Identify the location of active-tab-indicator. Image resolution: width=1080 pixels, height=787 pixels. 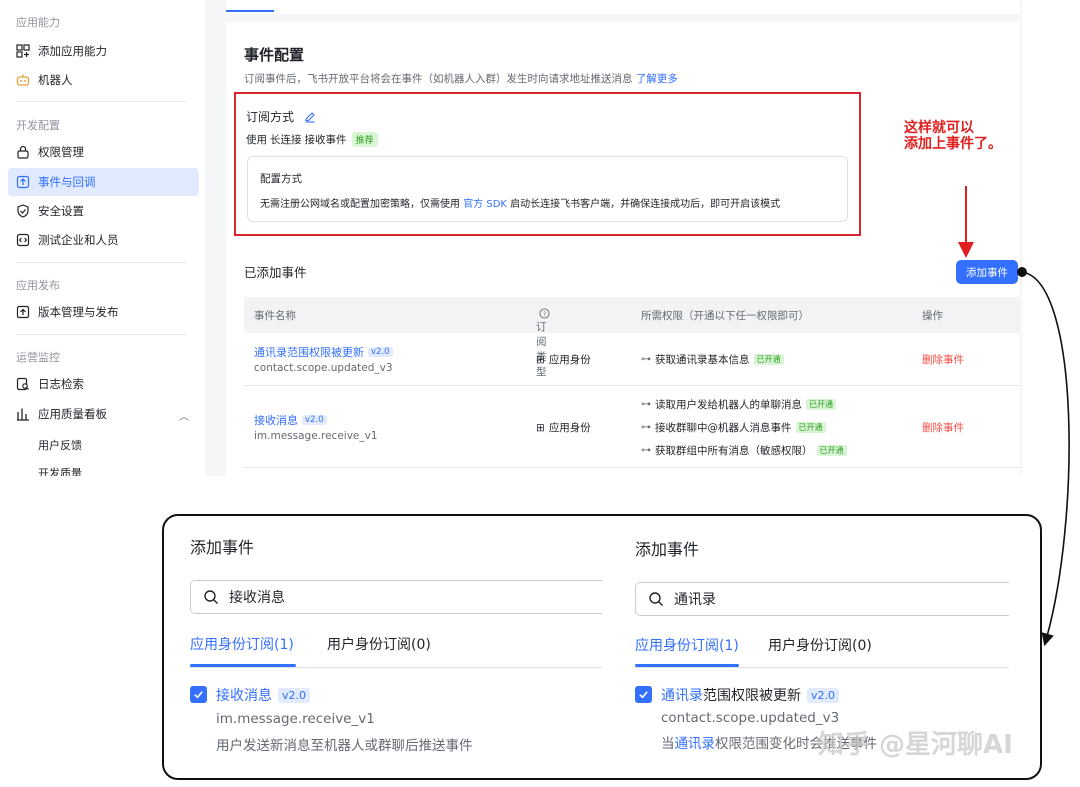
(250, 11).